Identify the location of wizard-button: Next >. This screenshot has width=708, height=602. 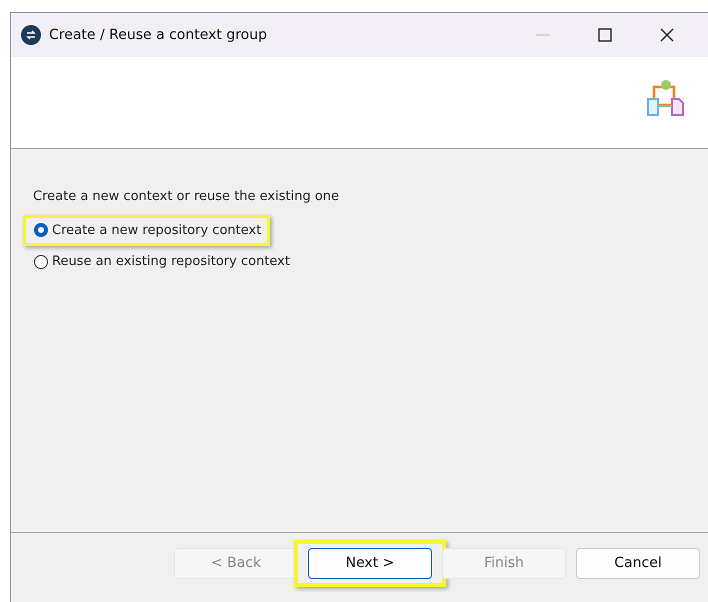
(370, 563).